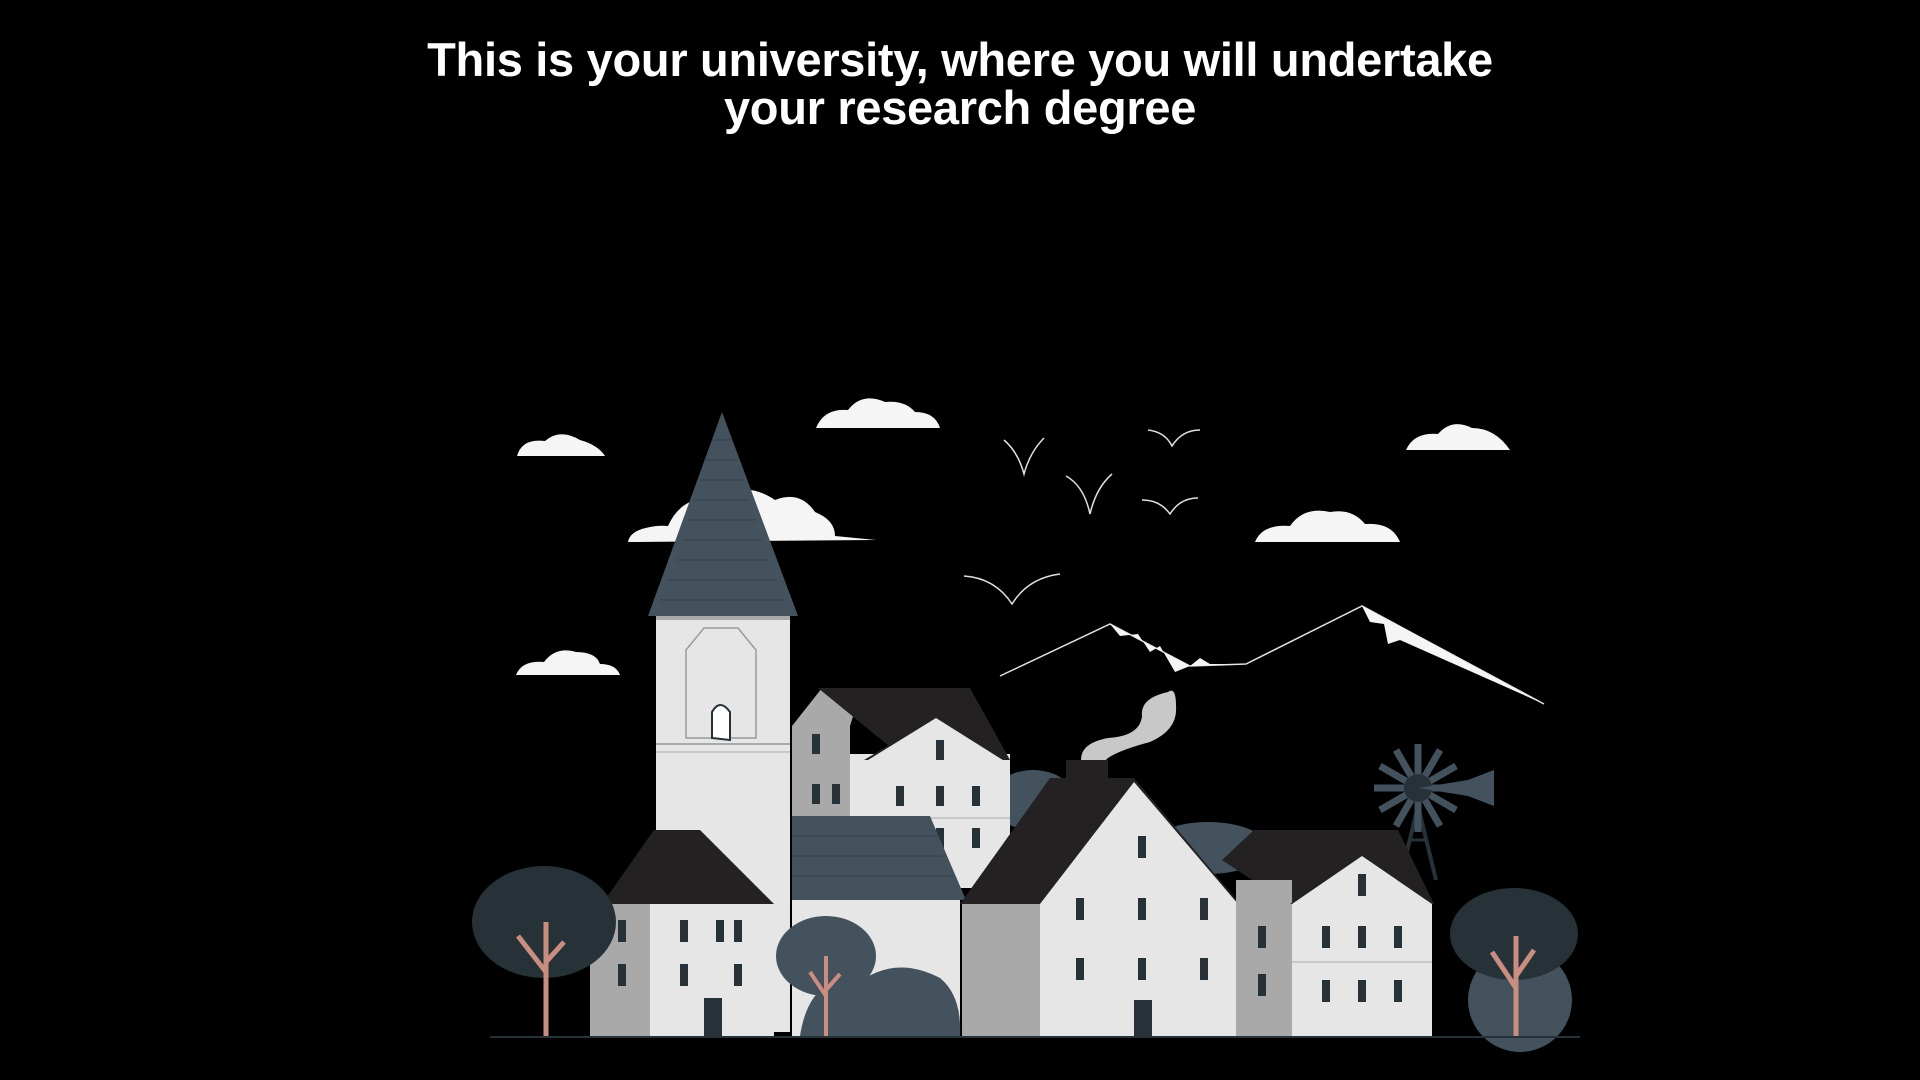  Describe the element at coordinates (1328, 934) in the screenshot. I see `right-house` at that location.